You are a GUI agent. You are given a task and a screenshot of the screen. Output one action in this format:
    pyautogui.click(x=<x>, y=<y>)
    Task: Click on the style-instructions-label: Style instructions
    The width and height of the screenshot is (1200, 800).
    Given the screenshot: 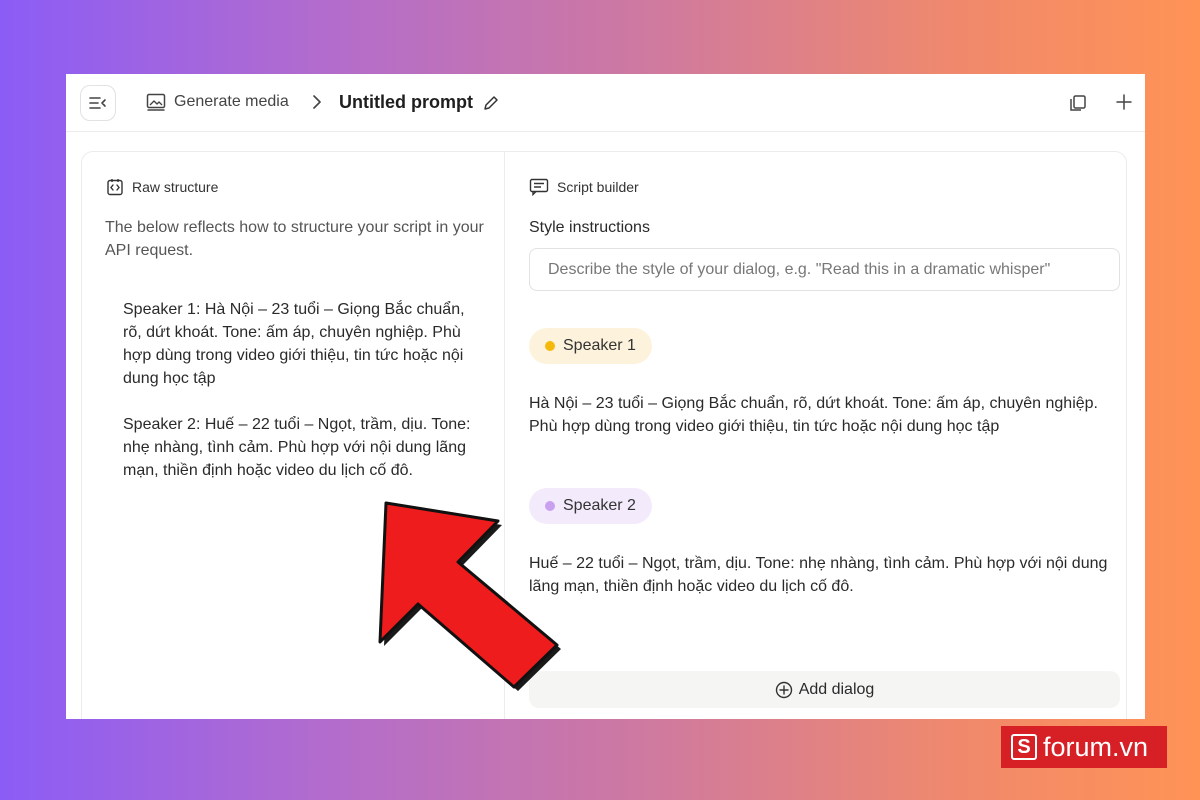 What is the action you would take?
    pyautogui.click(x=589, y=227)
    